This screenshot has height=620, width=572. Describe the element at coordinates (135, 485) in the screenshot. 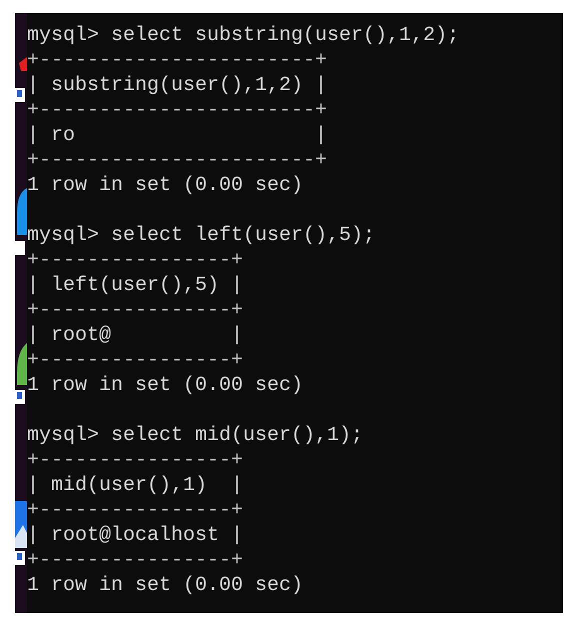

I see `column-header: | mid(user(),1) |` at that location.